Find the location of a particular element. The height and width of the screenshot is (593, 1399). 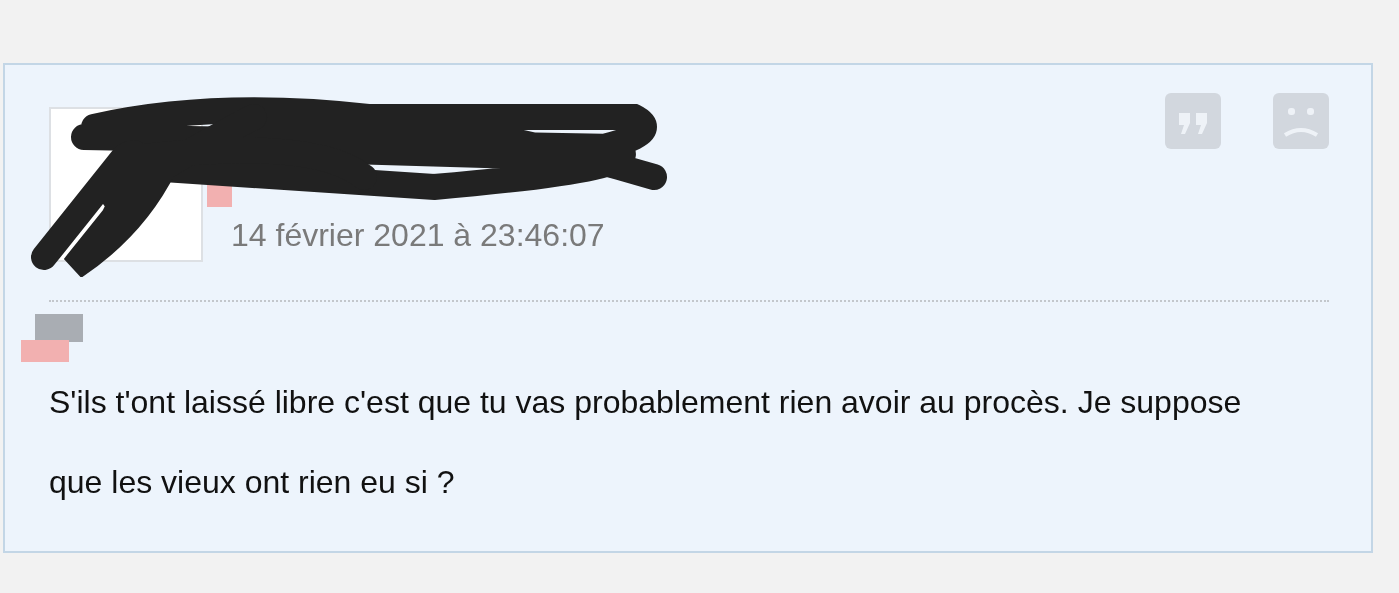

post-date: 14 février 2021 à 23:46:07 is located at coordinates (418, 235).